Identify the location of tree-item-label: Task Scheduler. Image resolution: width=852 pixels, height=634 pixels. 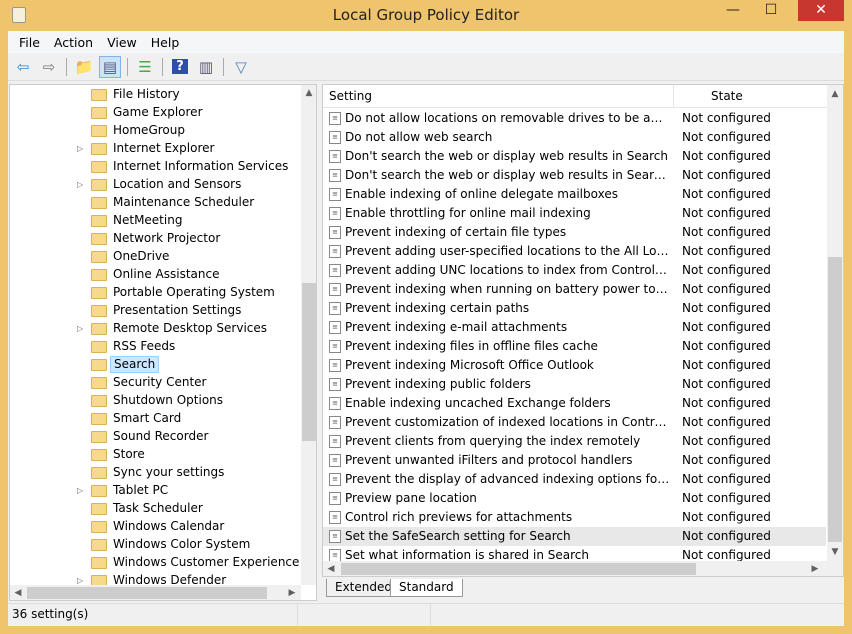
(158, 508).